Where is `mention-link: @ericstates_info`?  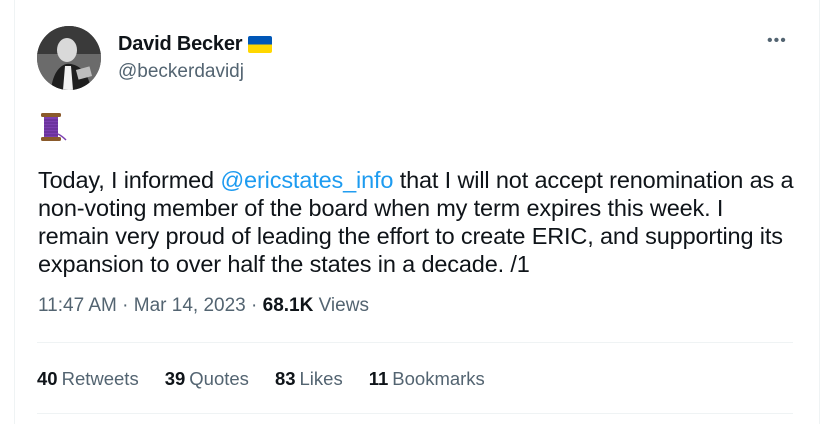
mention-link: @ericstates_info is located at coordinates (306, 180).